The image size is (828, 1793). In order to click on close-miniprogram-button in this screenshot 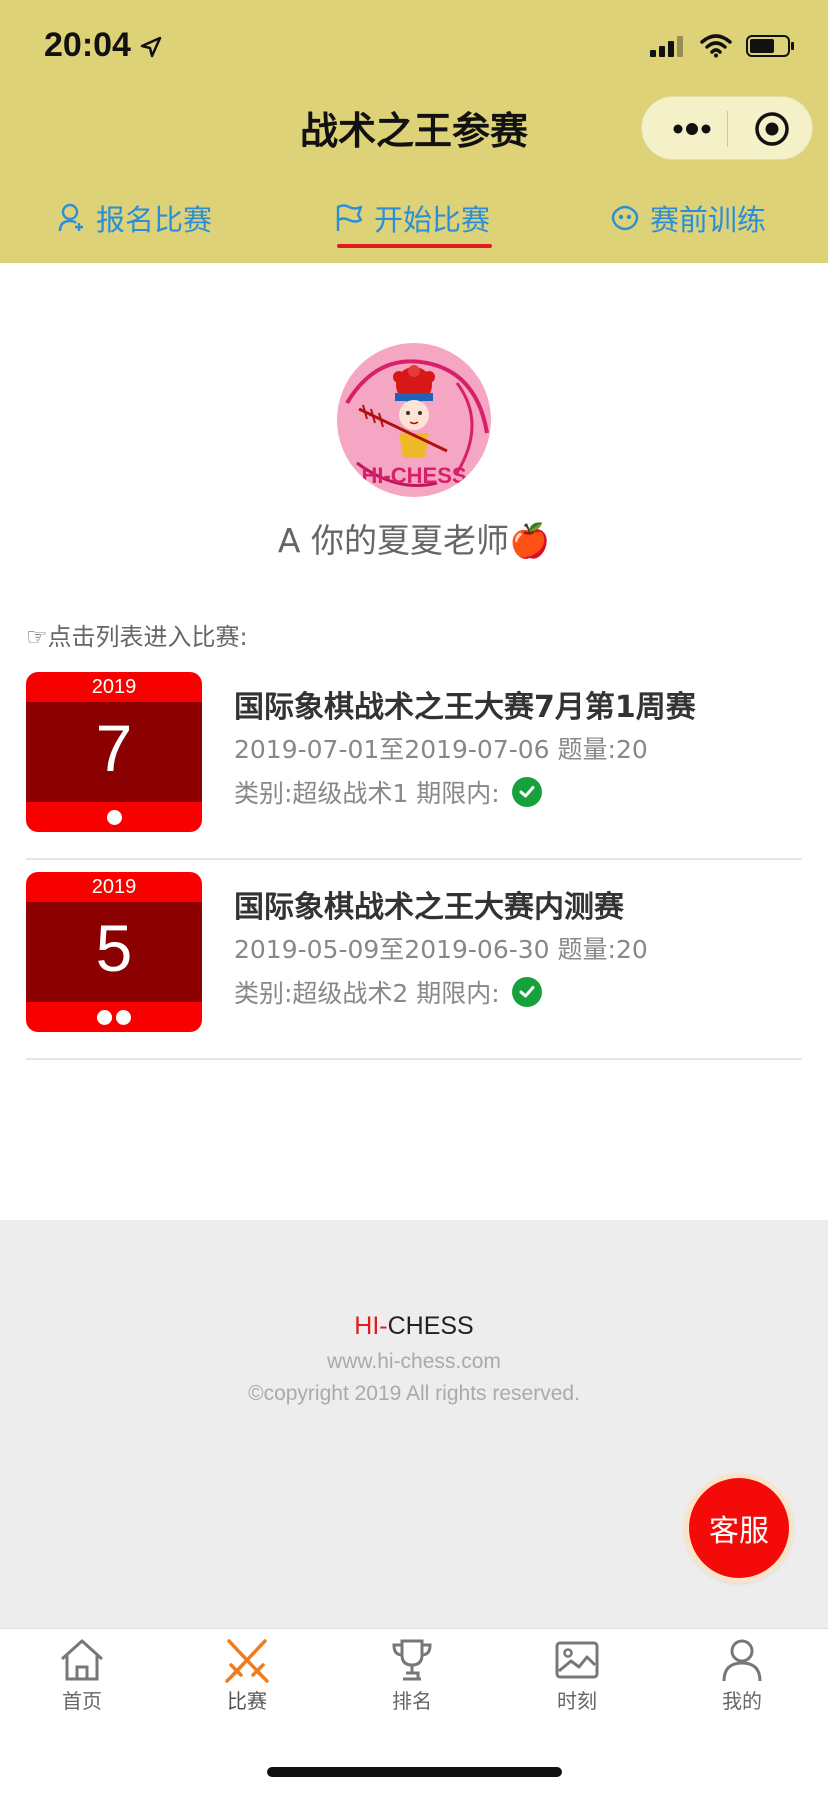, I will do `click(772, 129)`.